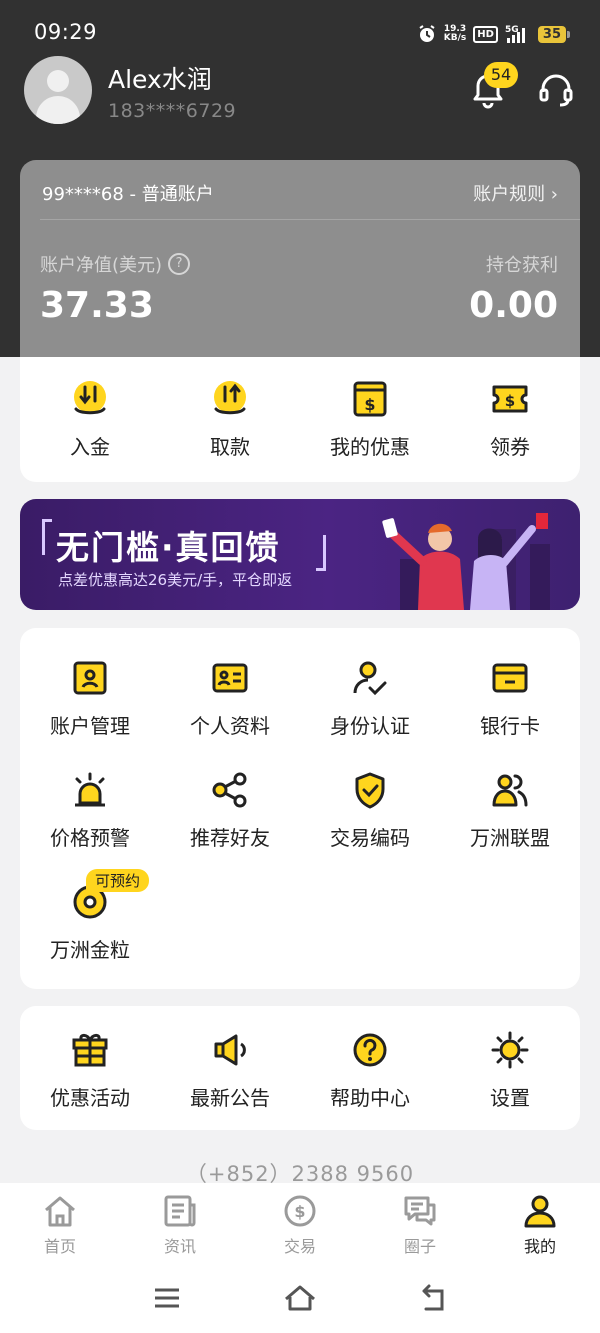 This screenshot has height=1333, width=600. I want to click on profile-card-icon, so click(230, 678).